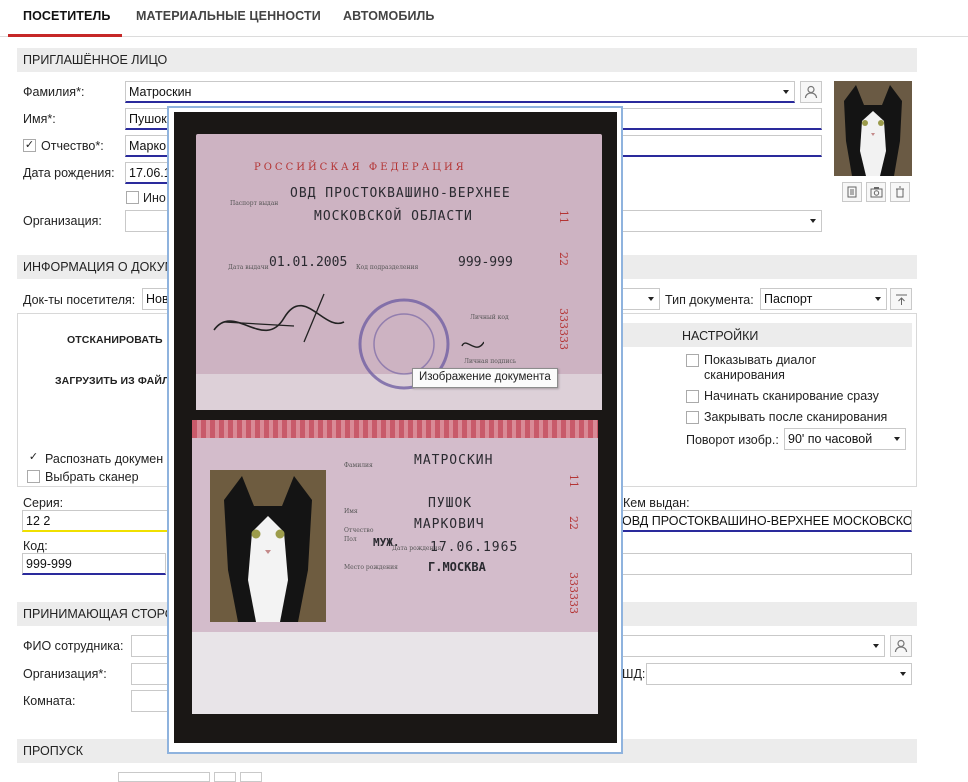  I want to click on host-organization-label: Организация*:, so click(65, 674).